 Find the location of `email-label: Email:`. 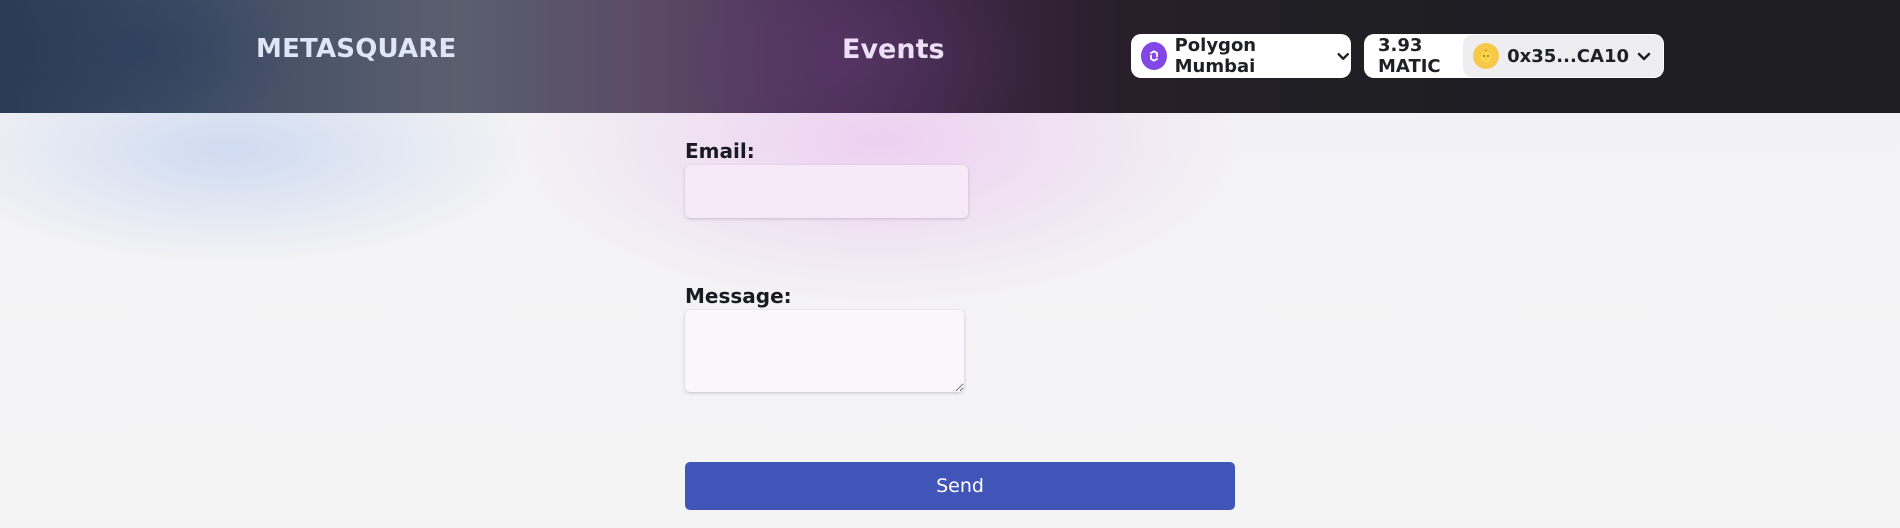

email-label: Email: is located at coordinates (720, 151).